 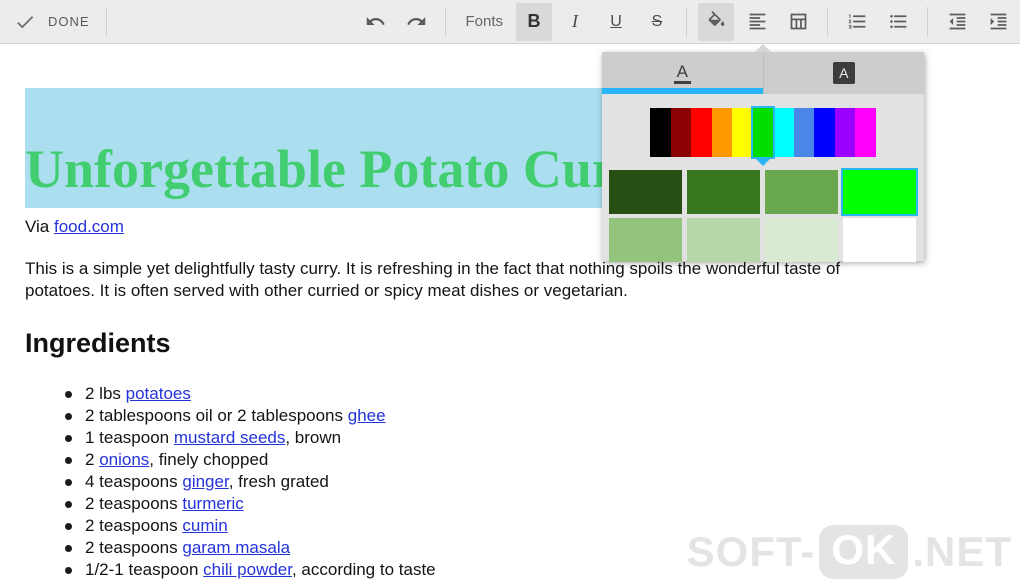 I want to click on ingredient-text: , finely chopped, so click(x=209, y=459).